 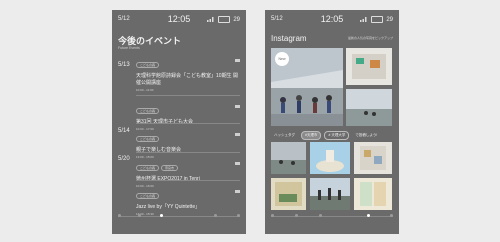 I want to click on date-label: 5/20, so click(x=124, y=159).